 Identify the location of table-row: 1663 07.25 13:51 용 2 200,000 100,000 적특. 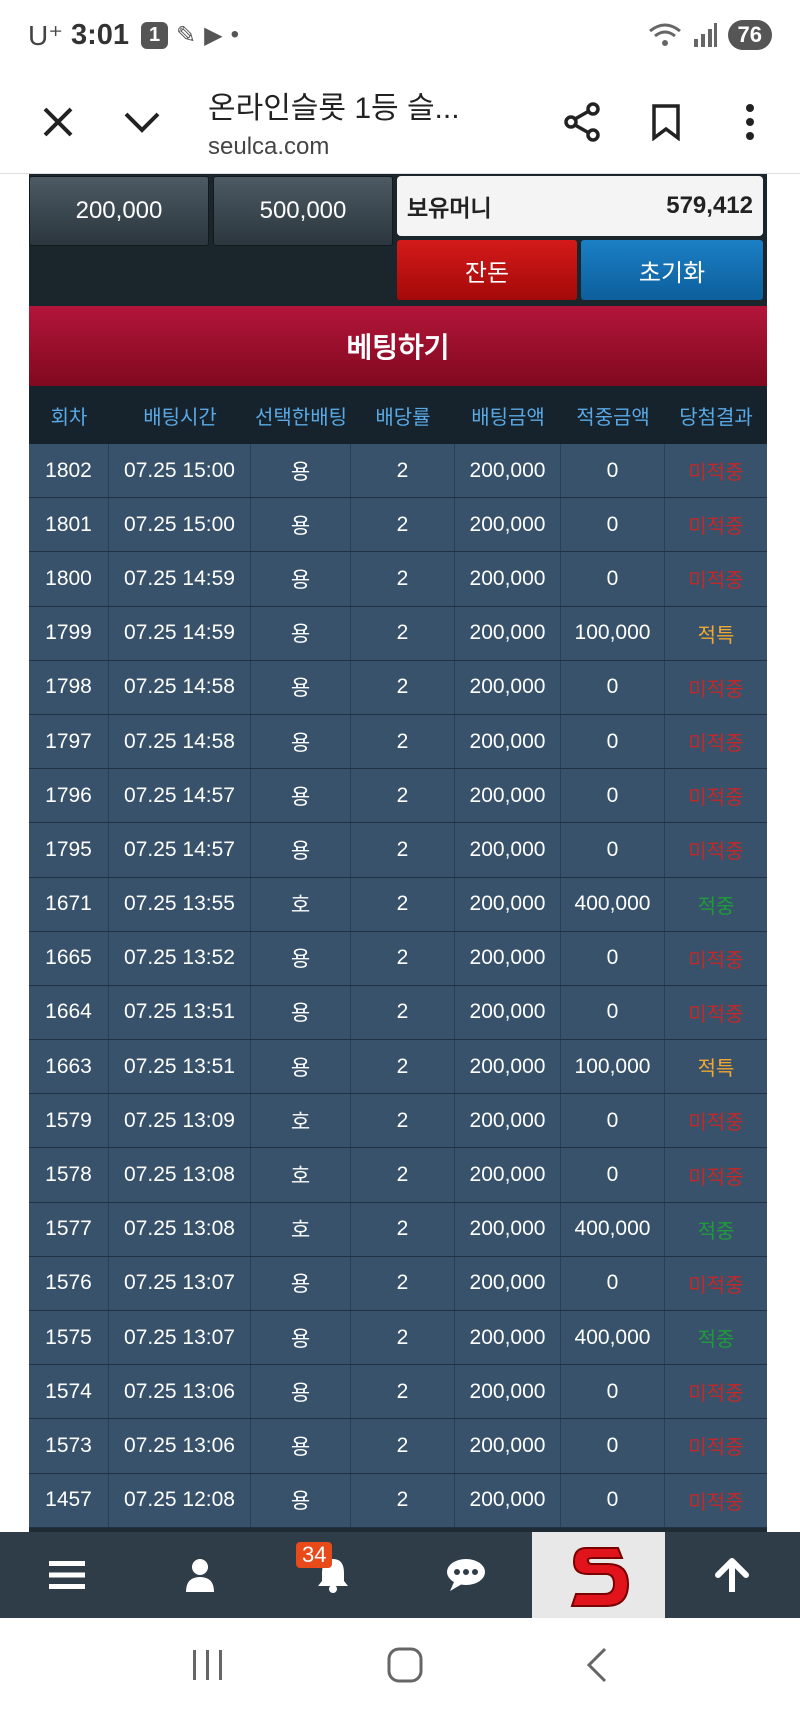
(398, 1067).